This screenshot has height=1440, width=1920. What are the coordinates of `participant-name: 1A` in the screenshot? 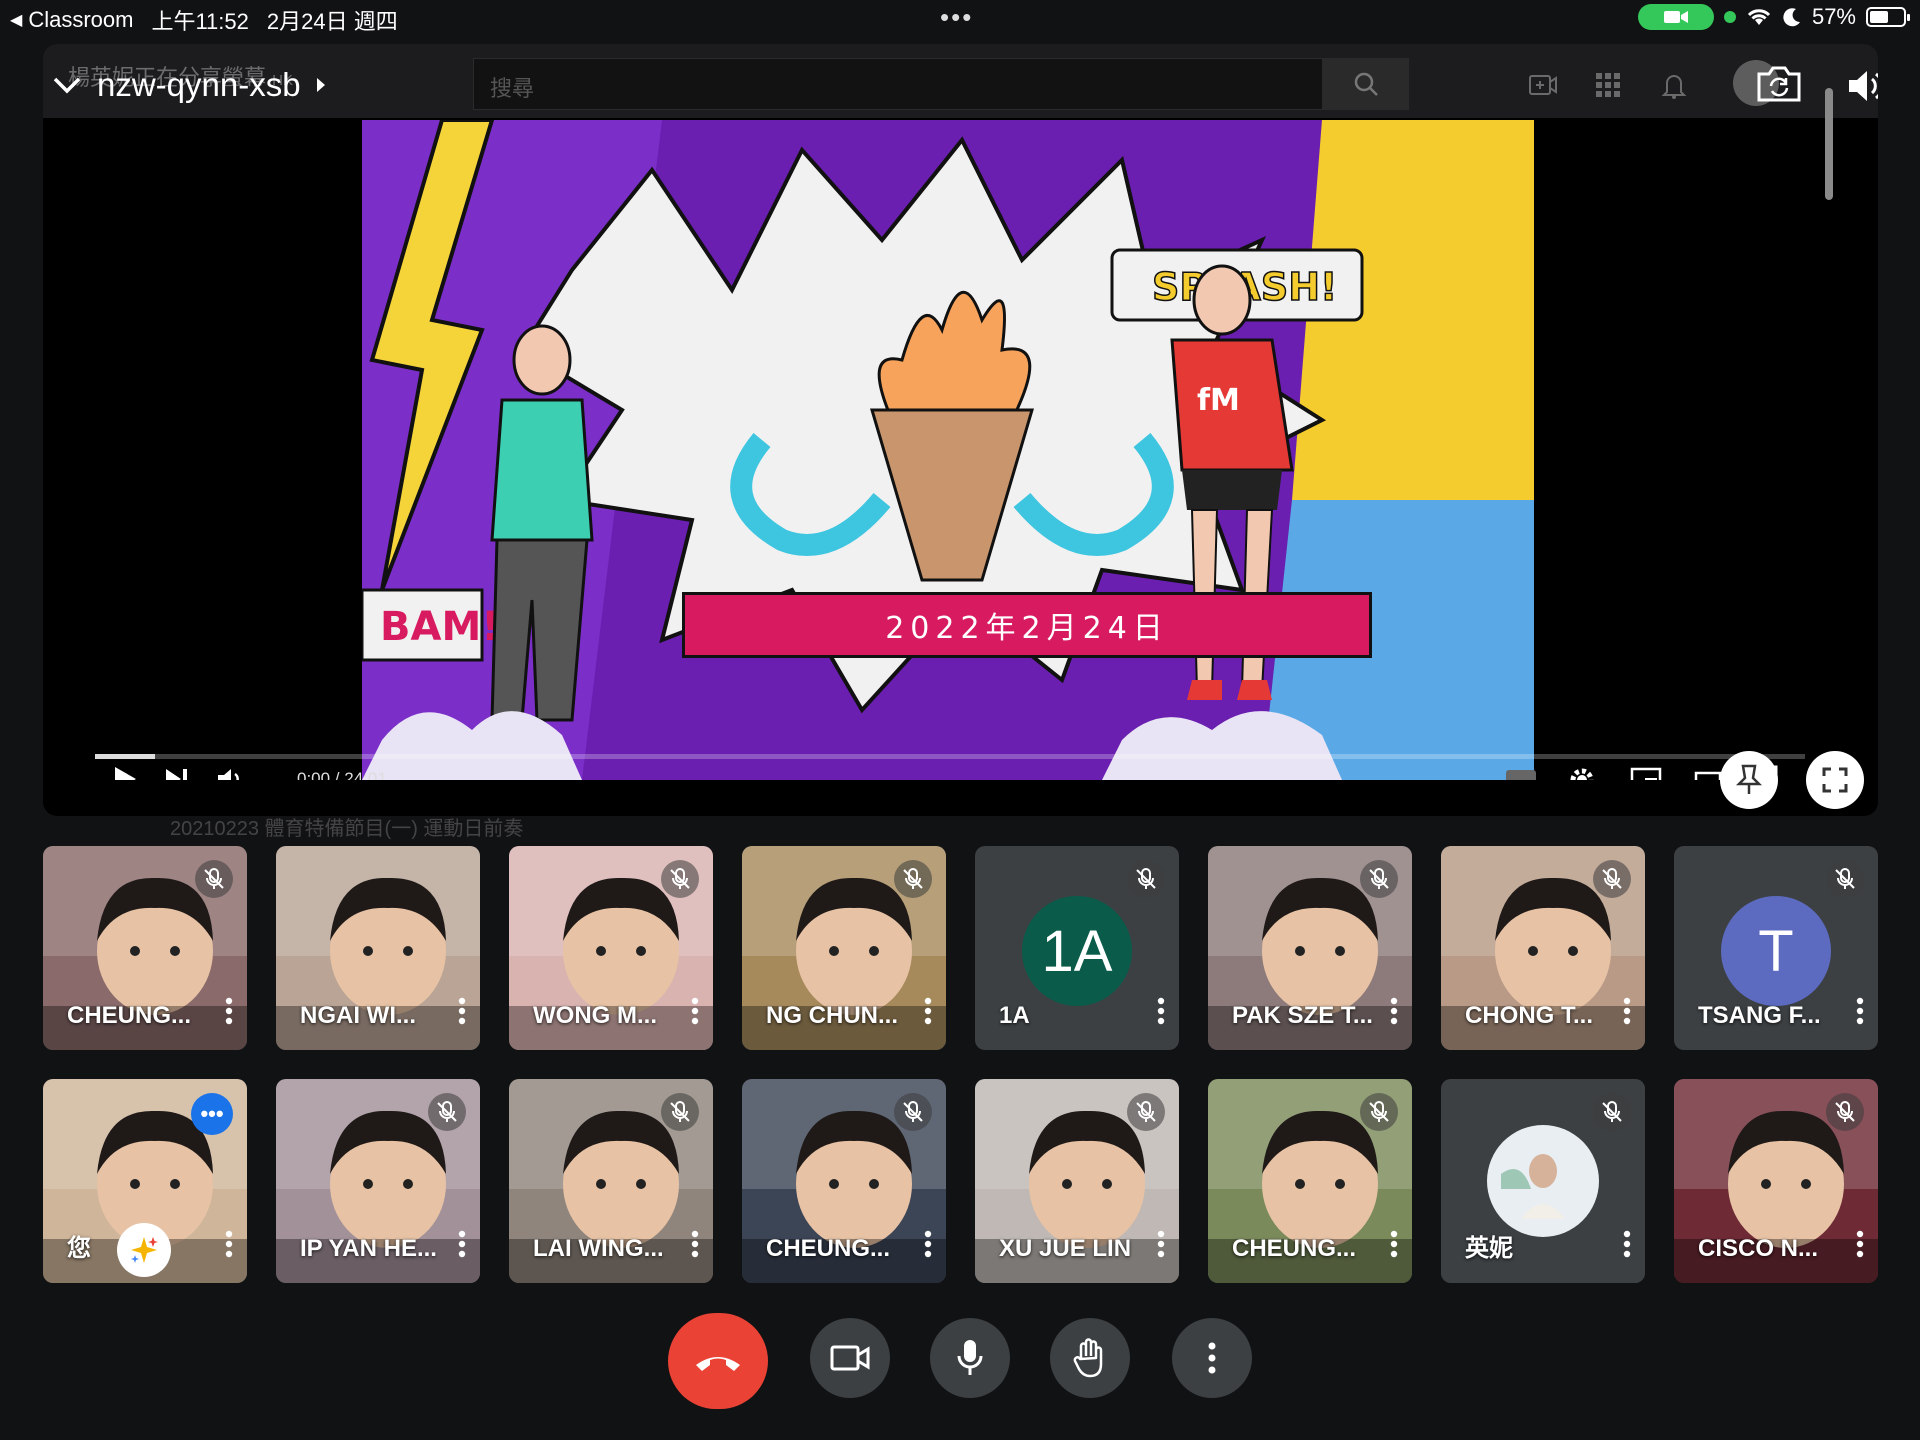 It's located at (1014, 1015).